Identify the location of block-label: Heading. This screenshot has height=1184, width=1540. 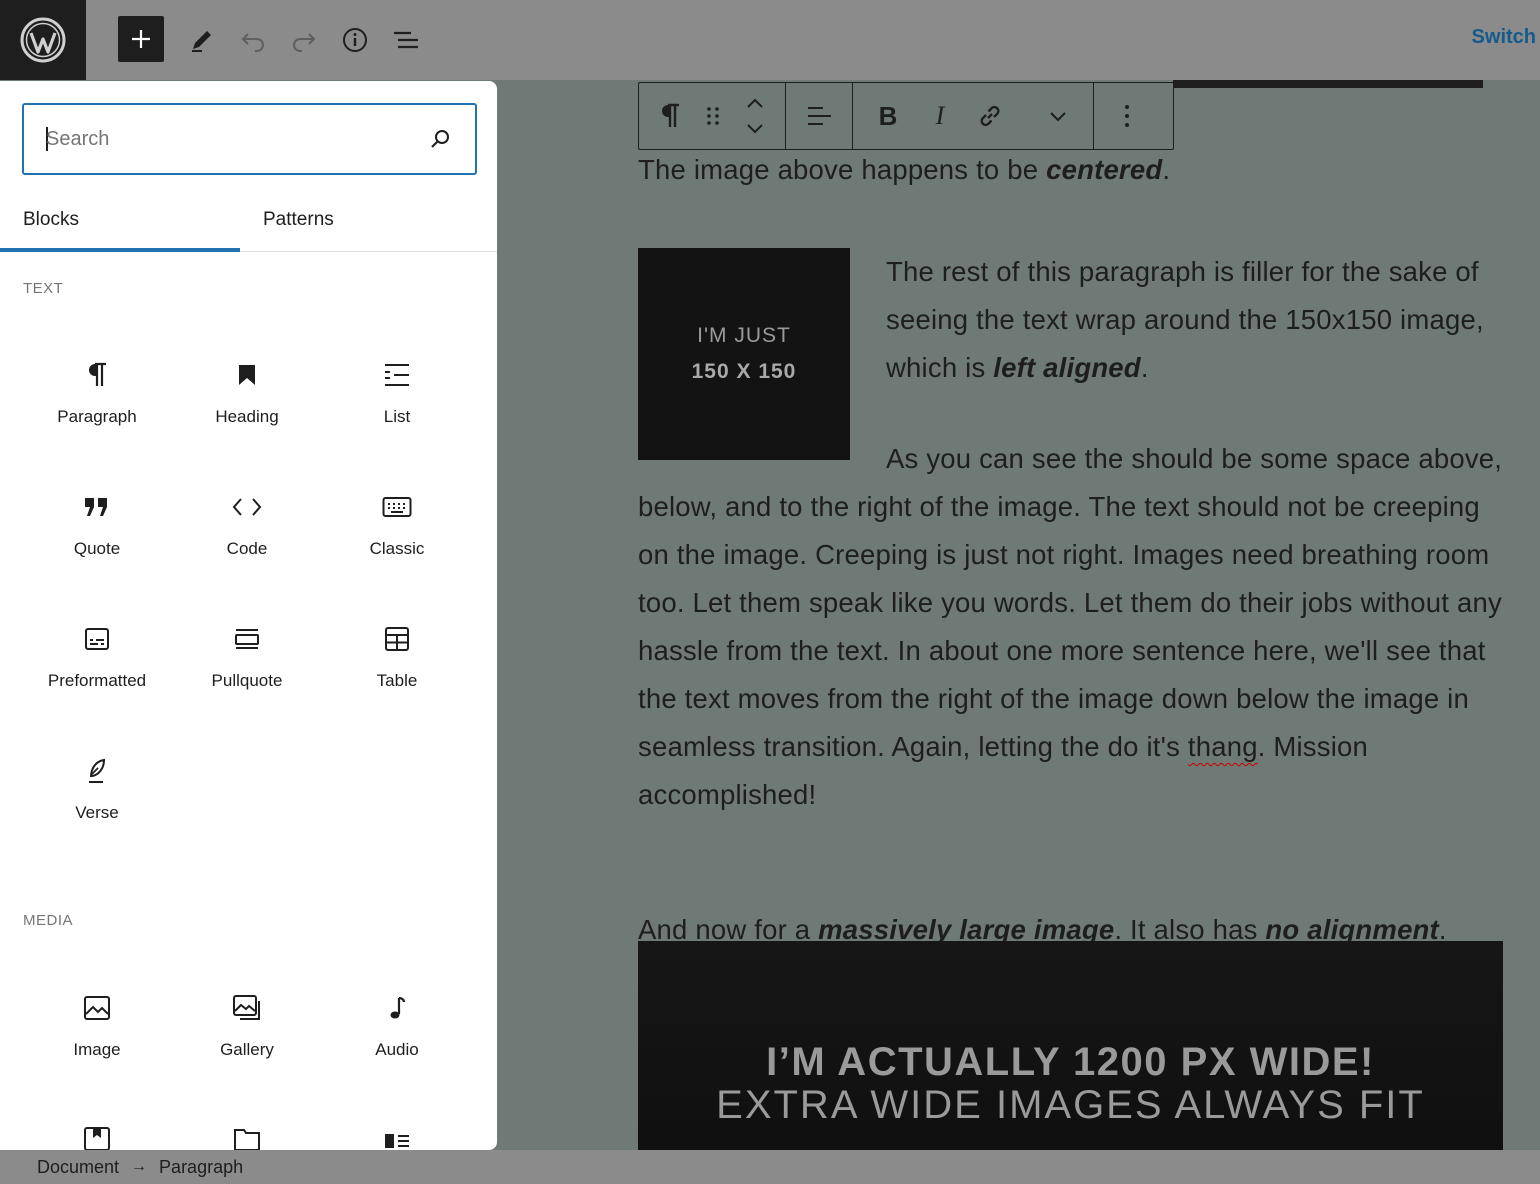
(247, 416).